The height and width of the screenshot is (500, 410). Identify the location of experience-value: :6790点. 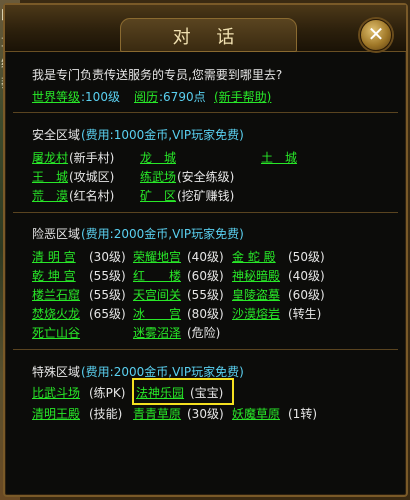
(182, 97).